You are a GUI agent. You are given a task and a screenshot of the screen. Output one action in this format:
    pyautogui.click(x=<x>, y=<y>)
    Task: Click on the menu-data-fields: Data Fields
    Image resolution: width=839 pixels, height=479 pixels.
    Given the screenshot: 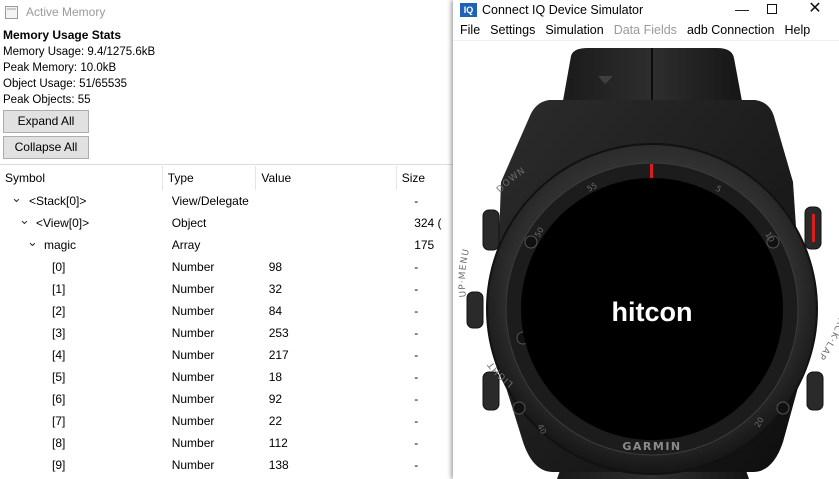 What is the action you would take?
    pyautogui.click(x=645, y=30)
    